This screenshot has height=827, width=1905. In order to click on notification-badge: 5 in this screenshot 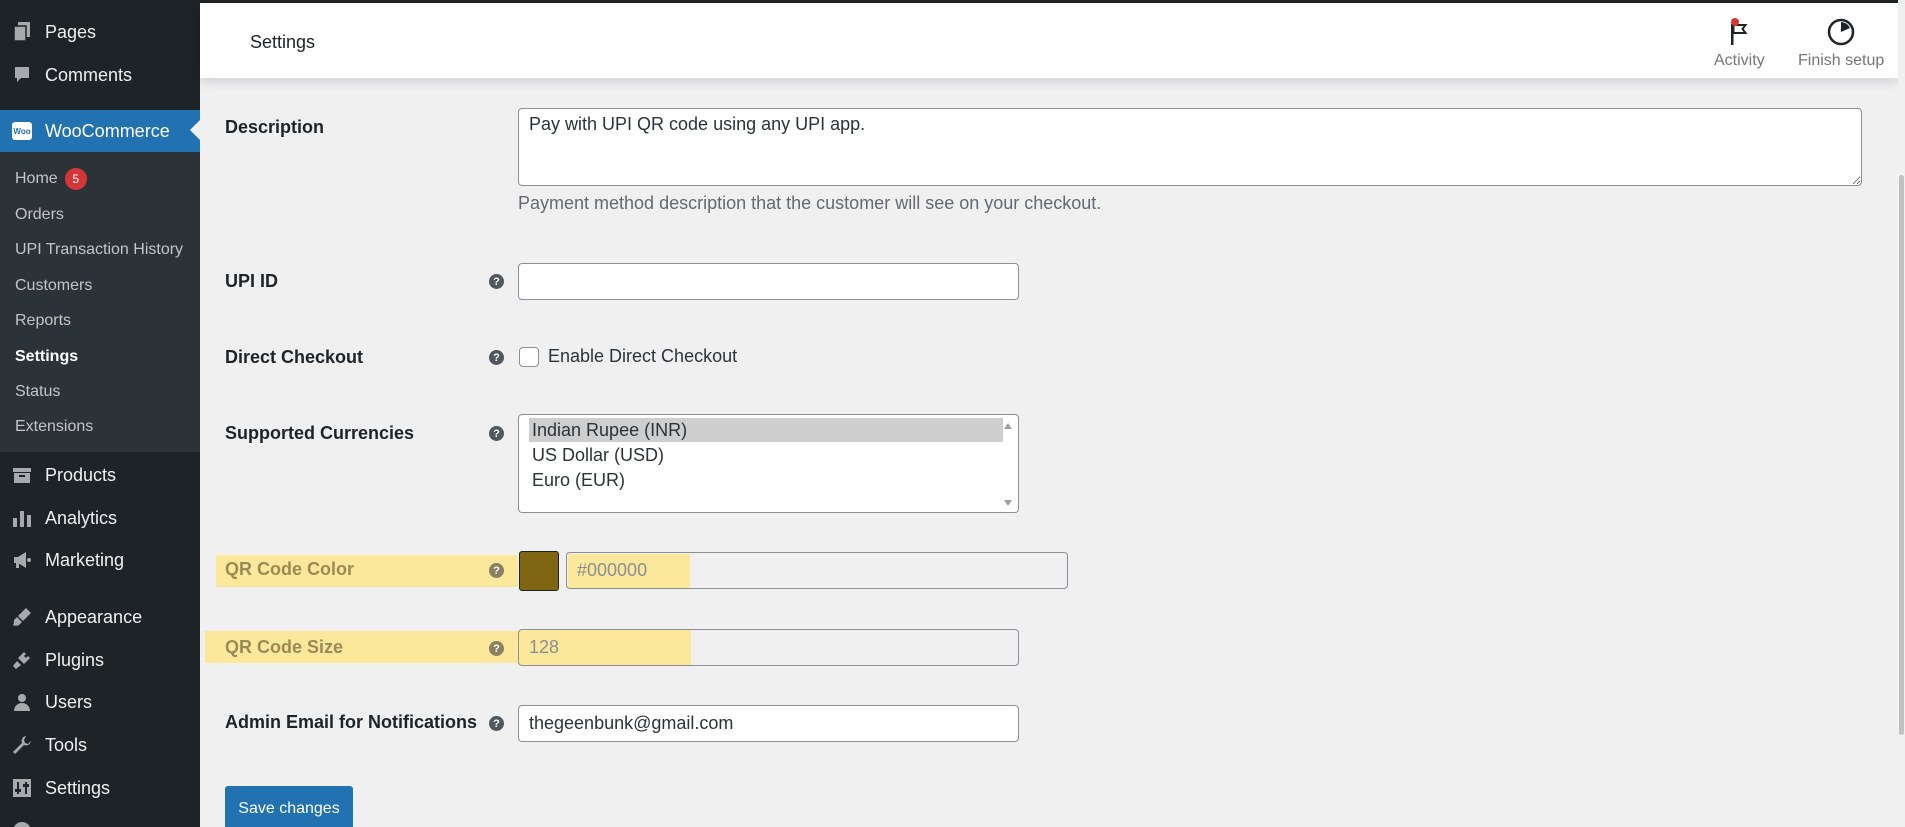, I will do `click(75, 179)`.